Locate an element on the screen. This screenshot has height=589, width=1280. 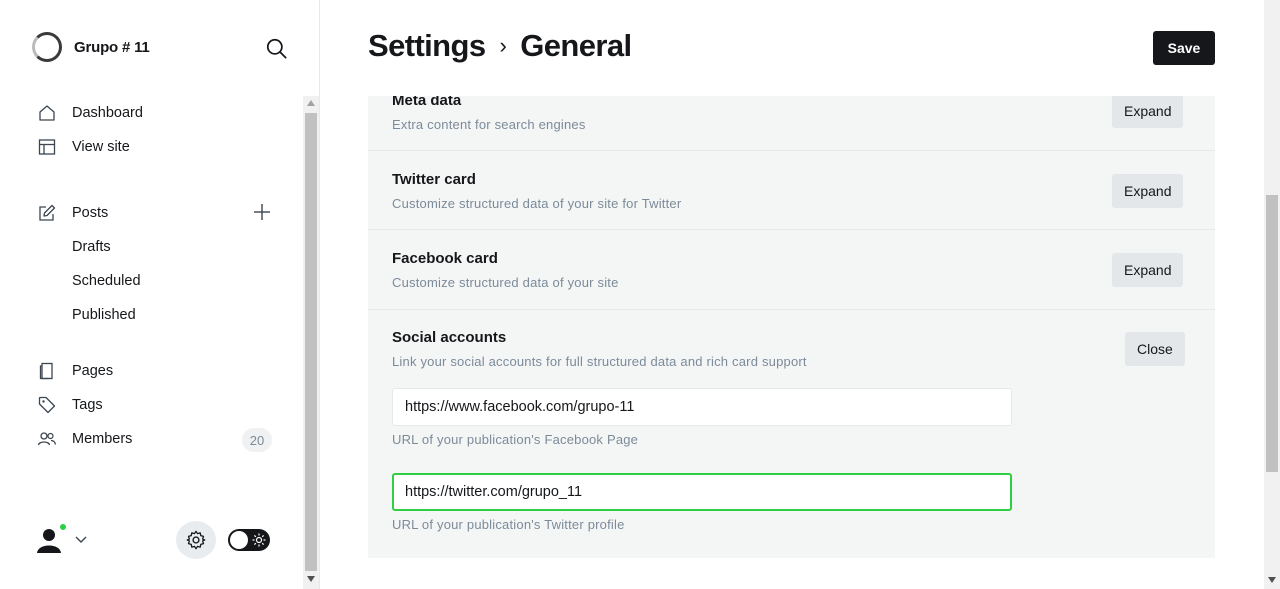
page-scrollbar is located at coordinates (1272, 294).